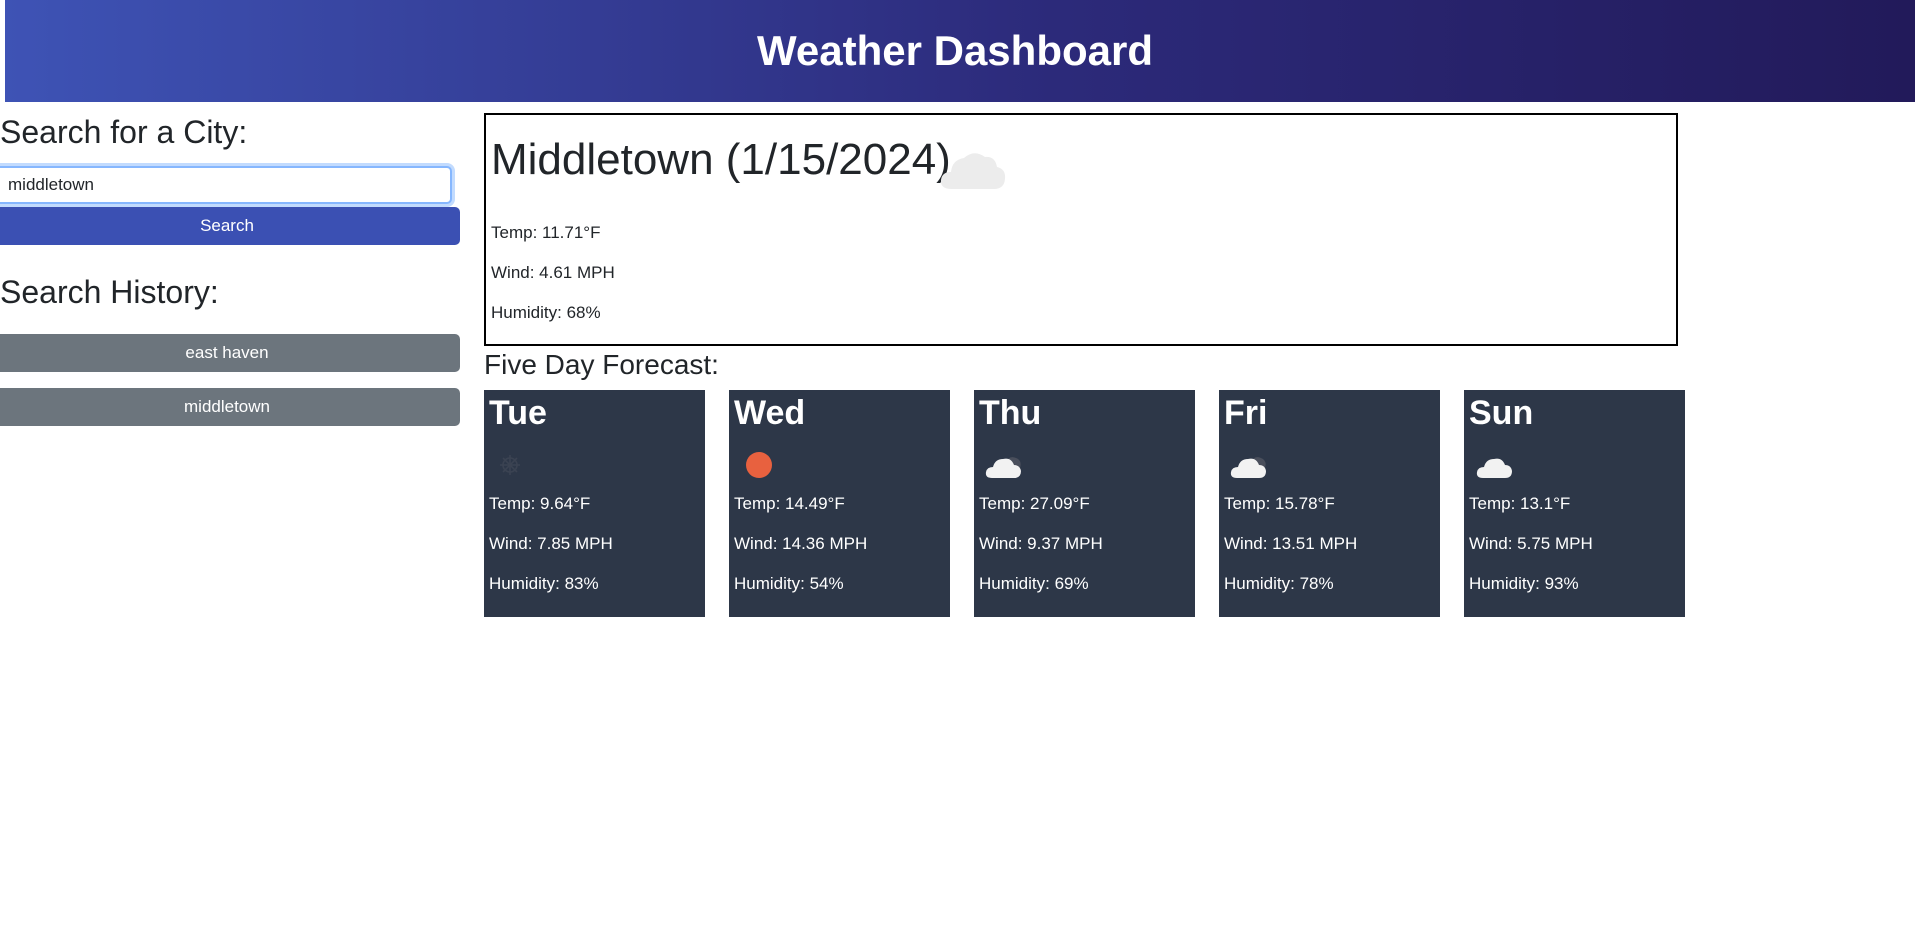 The image size is (1915, 951). Describe the element at coordinates (226, 185) in the screenshot. I see `city-search-input` at that location.